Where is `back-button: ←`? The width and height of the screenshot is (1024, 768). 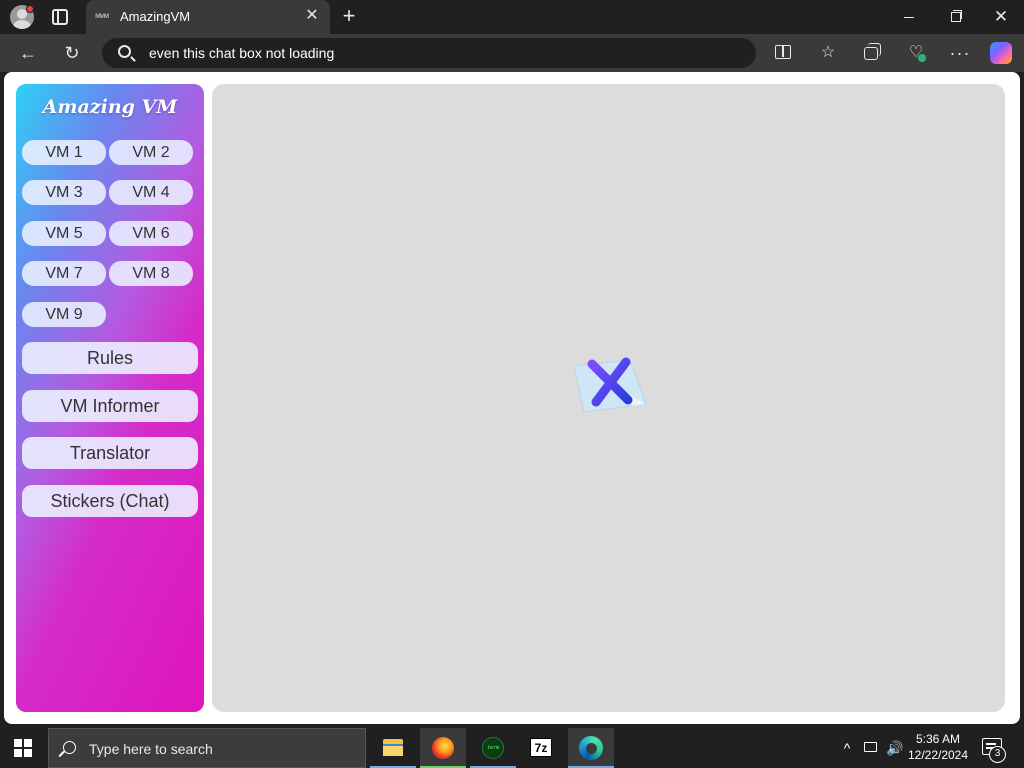 back-button: ← is located at coordinates (28, 53).